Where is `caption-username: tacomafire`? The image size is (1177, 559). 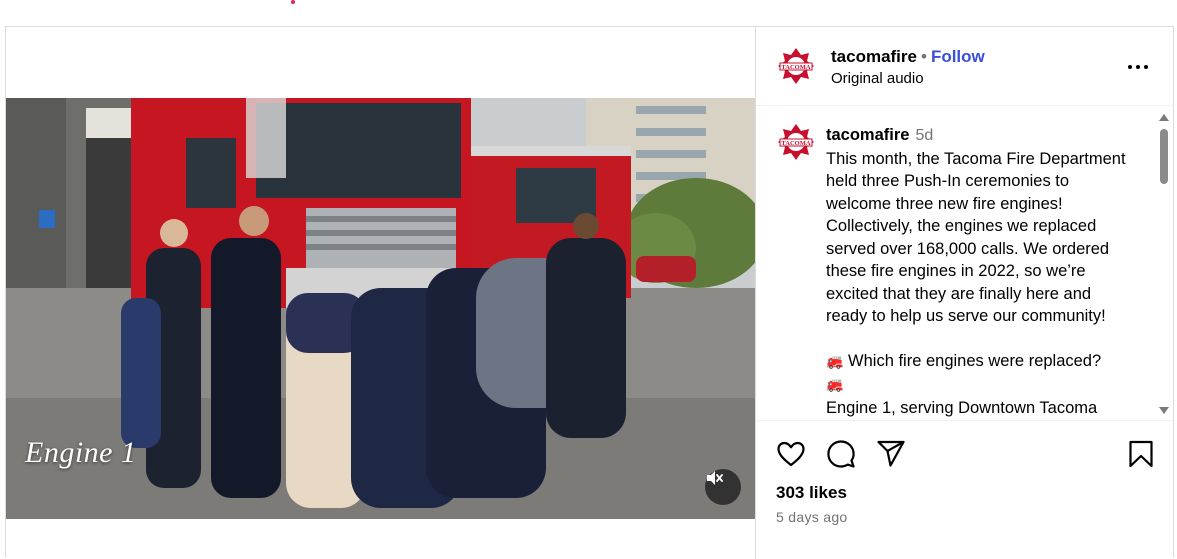
caption-username: tacomafire is located at coordinates (867, 135).